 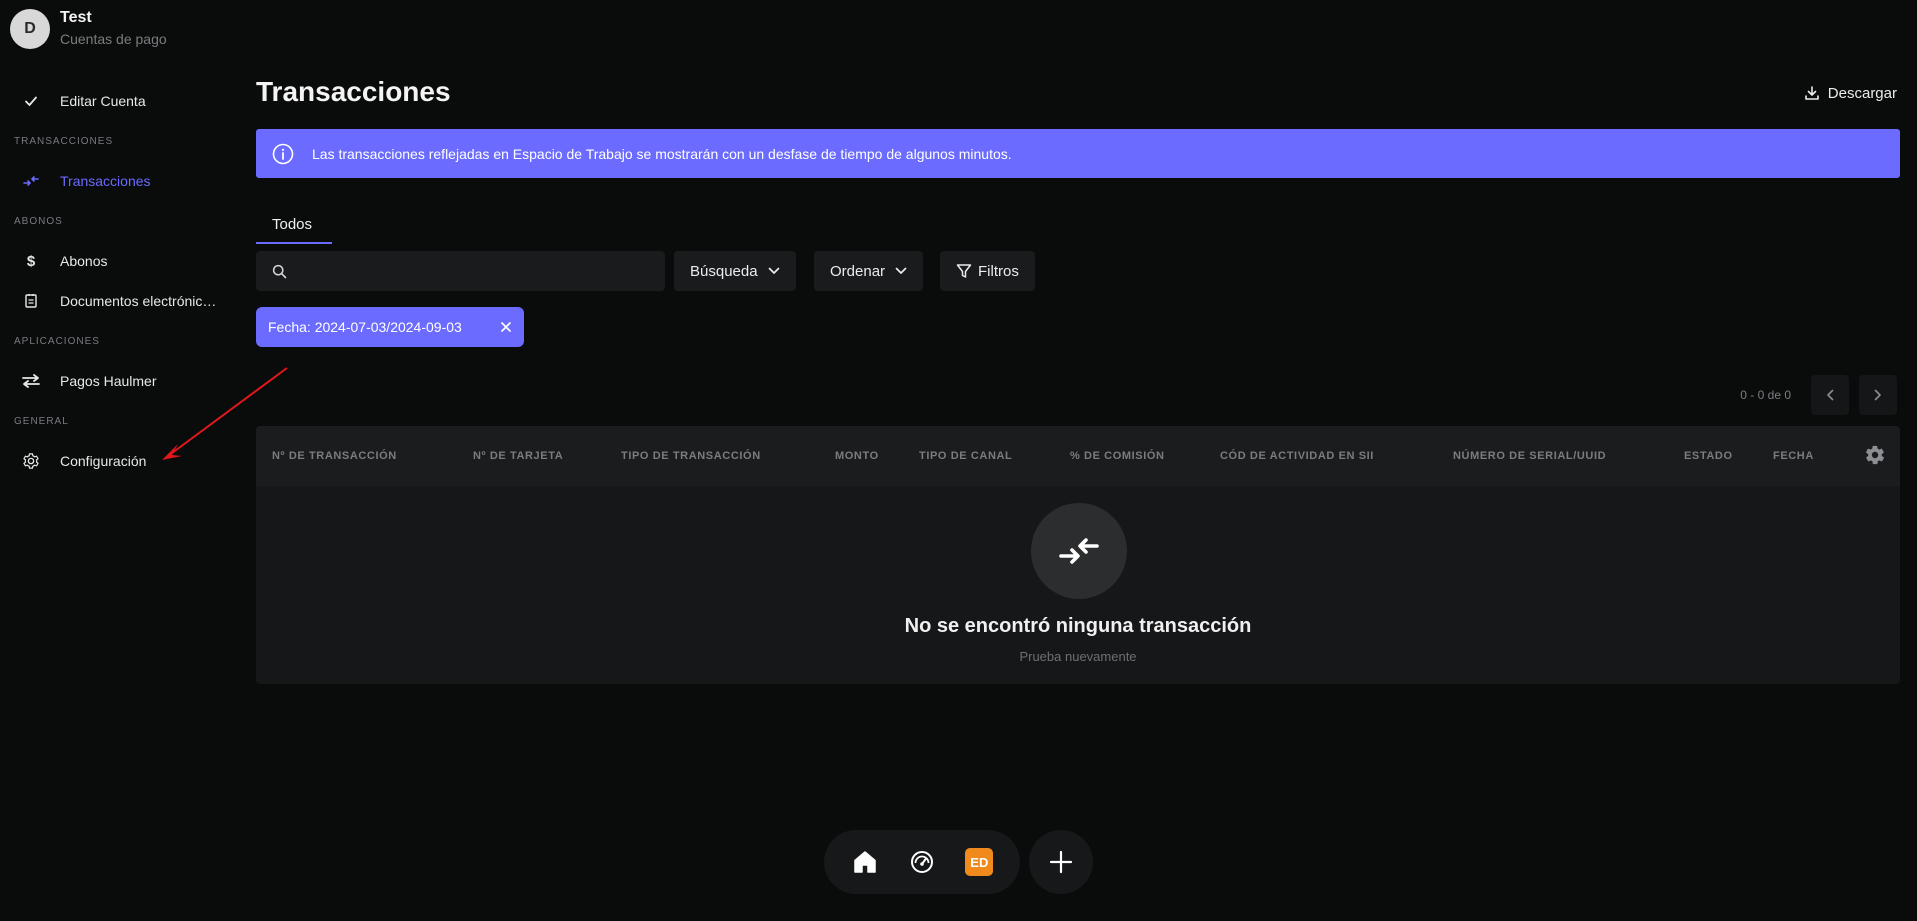 I want to click on sidebar-item-edit-account: Editar Cuenta, so click(x=120, y=101).